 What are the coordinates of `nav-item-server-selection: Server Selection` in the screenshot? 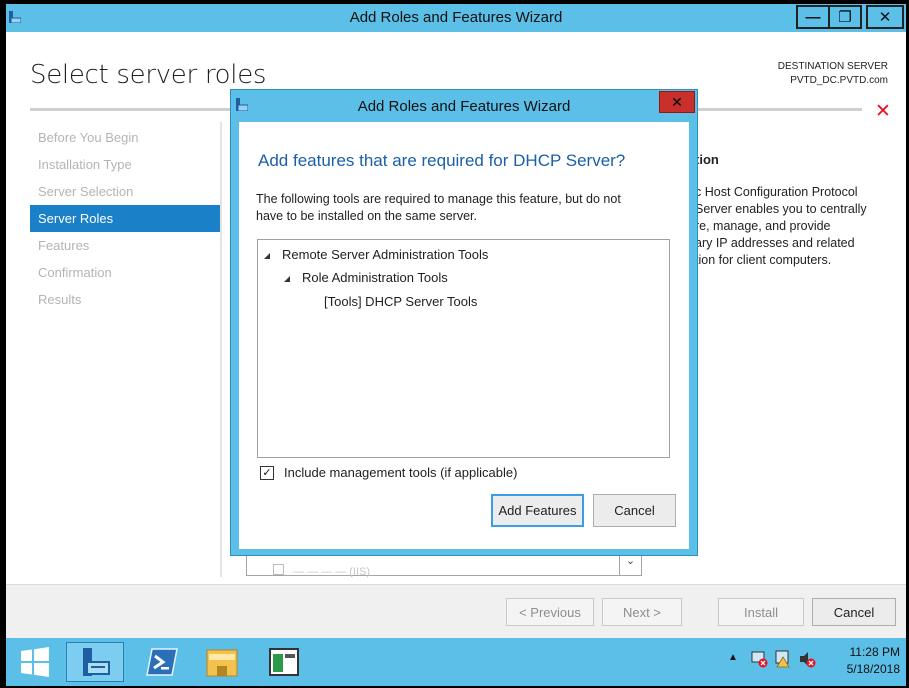 It's located at (125, 191).